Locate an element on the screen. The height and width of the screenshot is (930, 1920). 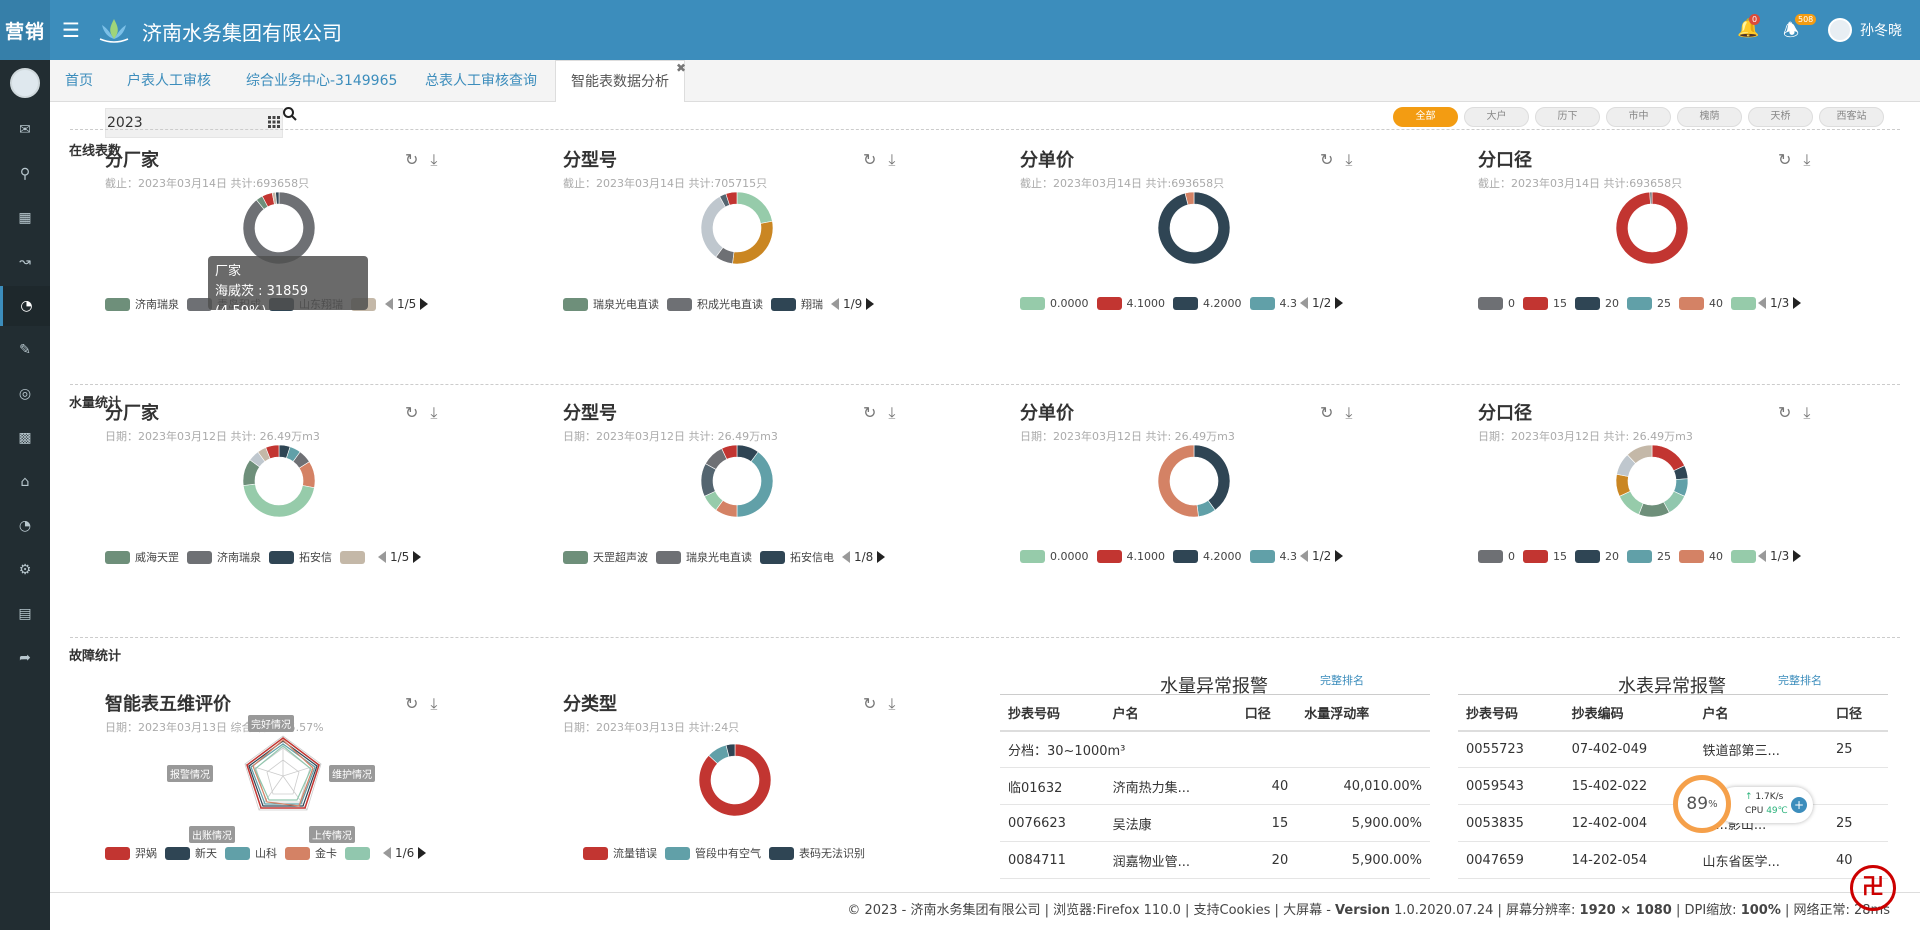
year-picker-input: 2023 is located at coordinates (194, 123).